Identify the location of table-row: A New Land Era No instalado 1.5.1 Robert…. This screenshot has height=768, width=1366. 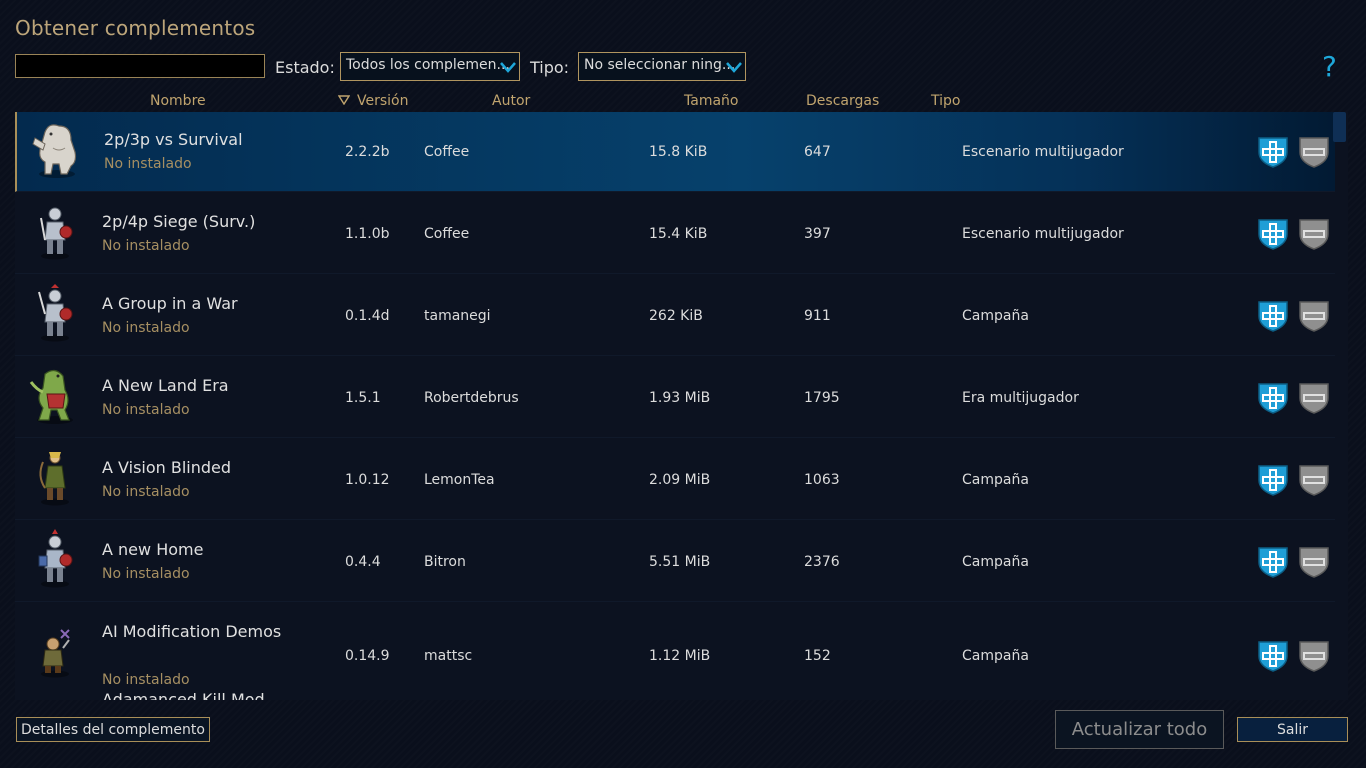
(675, 398).